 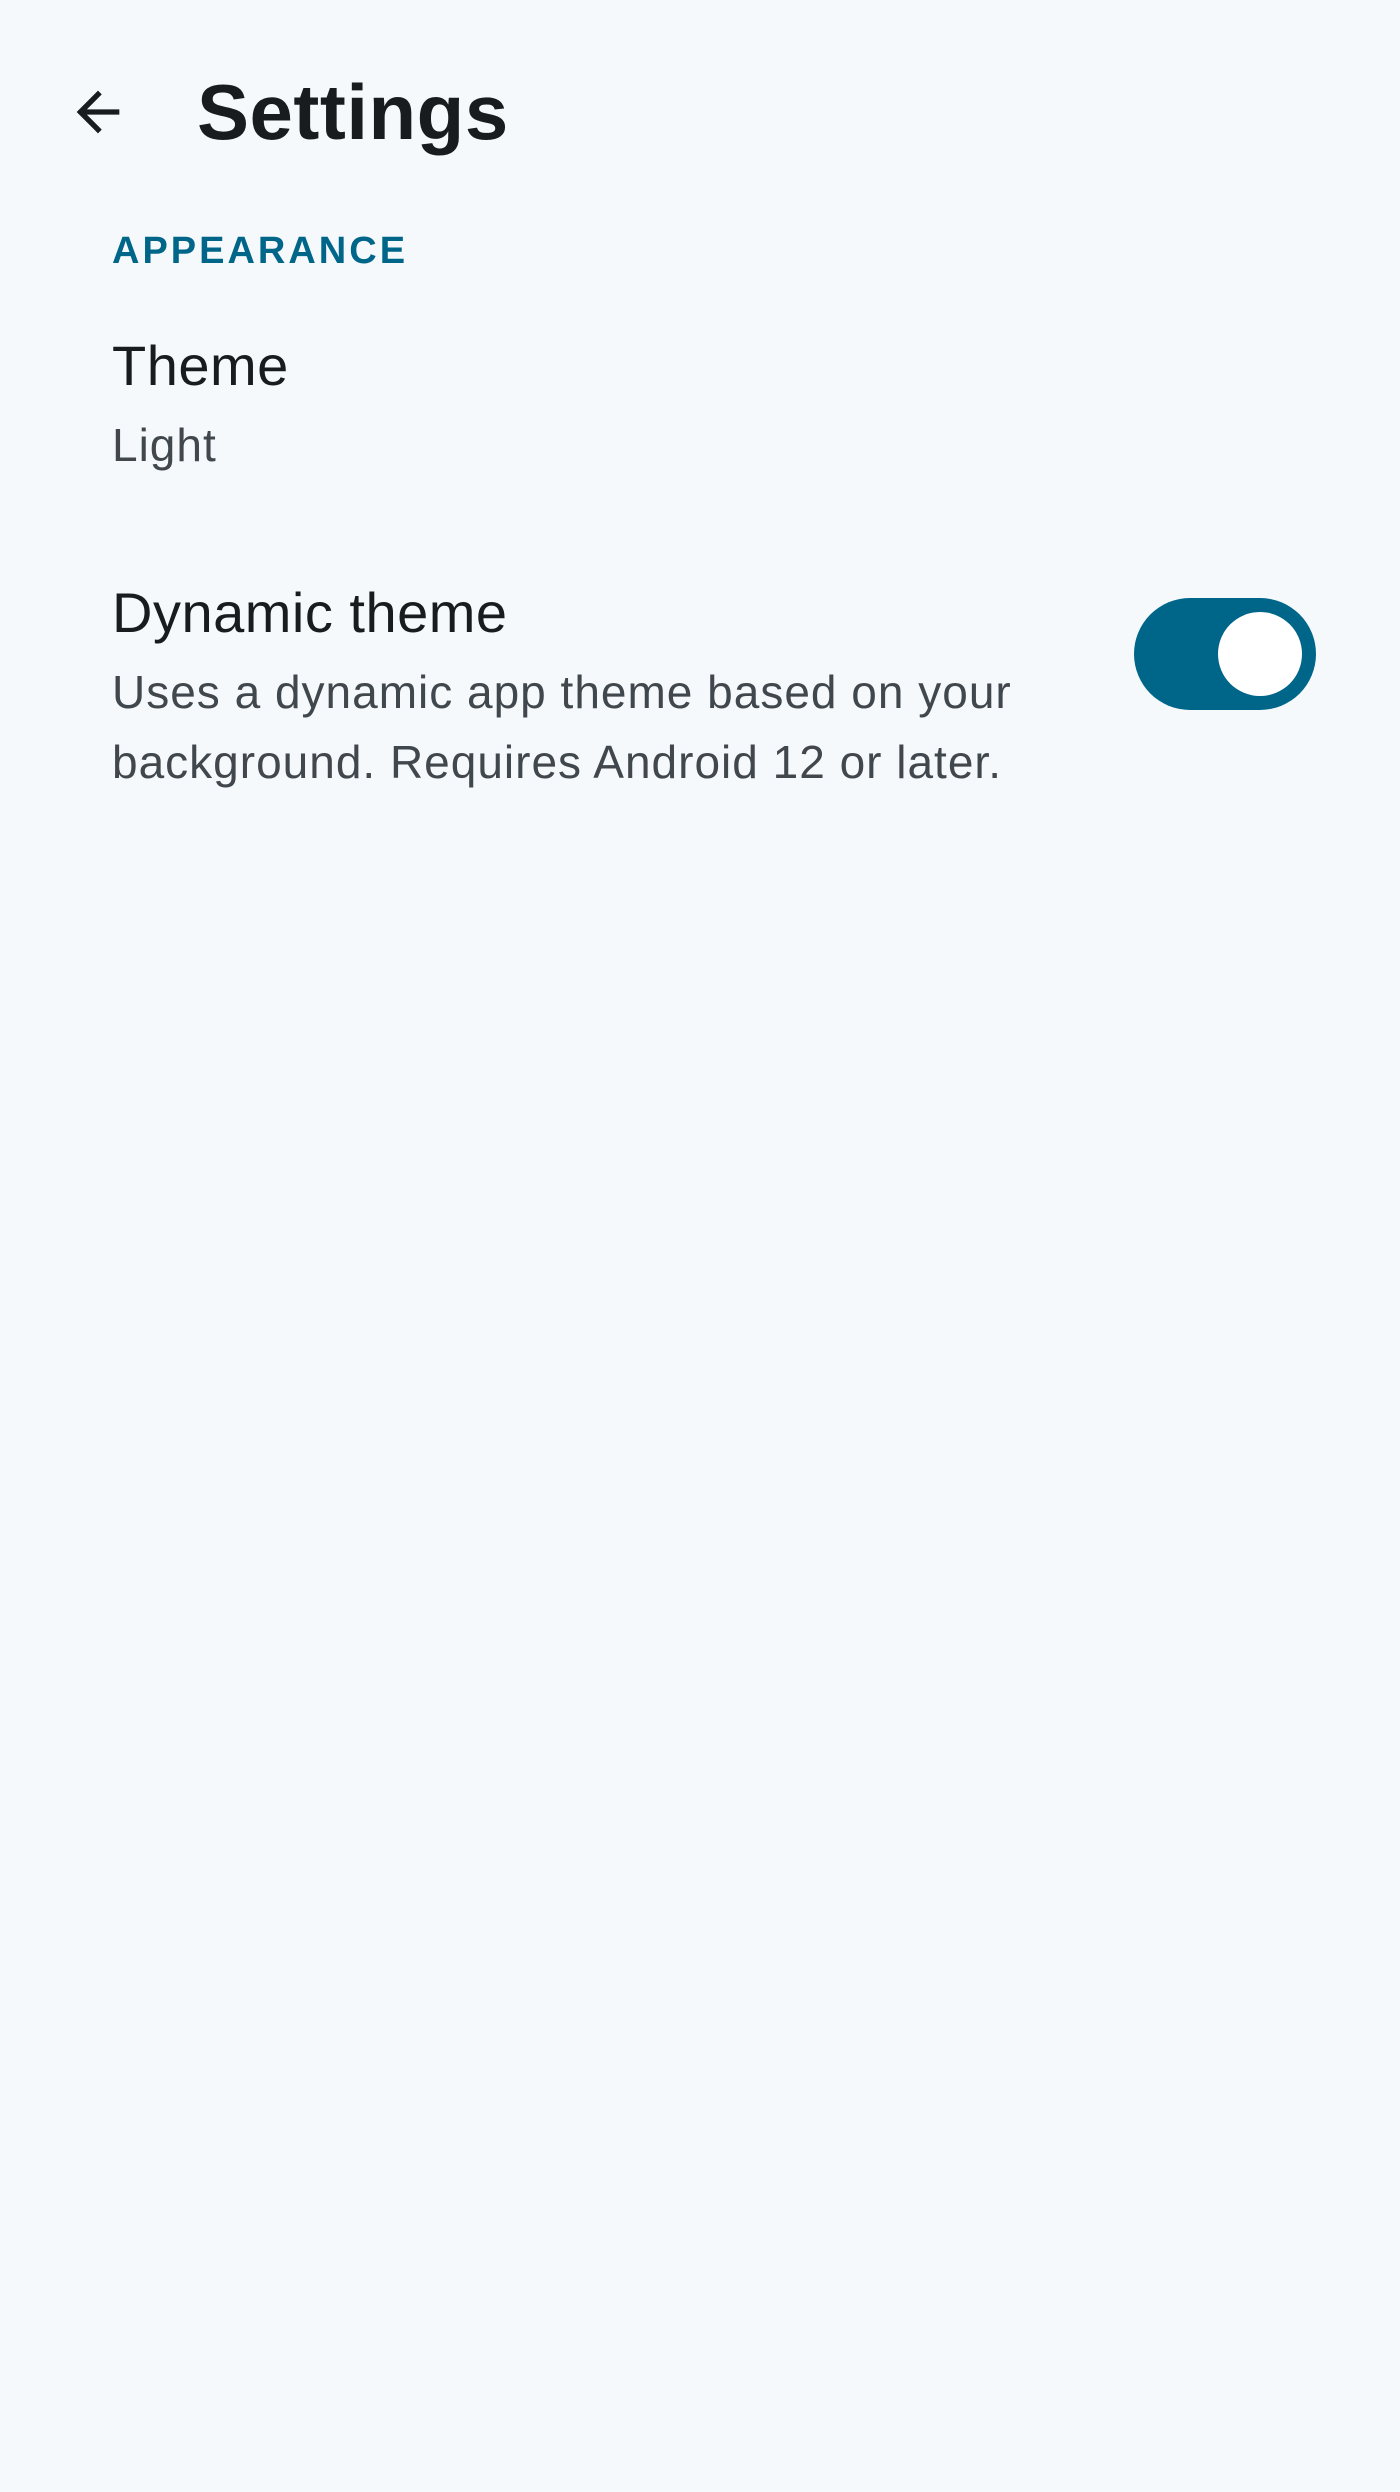 What do you see at coordinates (164, 445) in the screenshot?
I see `theme-value: Light` at bounding box center [164, 445].